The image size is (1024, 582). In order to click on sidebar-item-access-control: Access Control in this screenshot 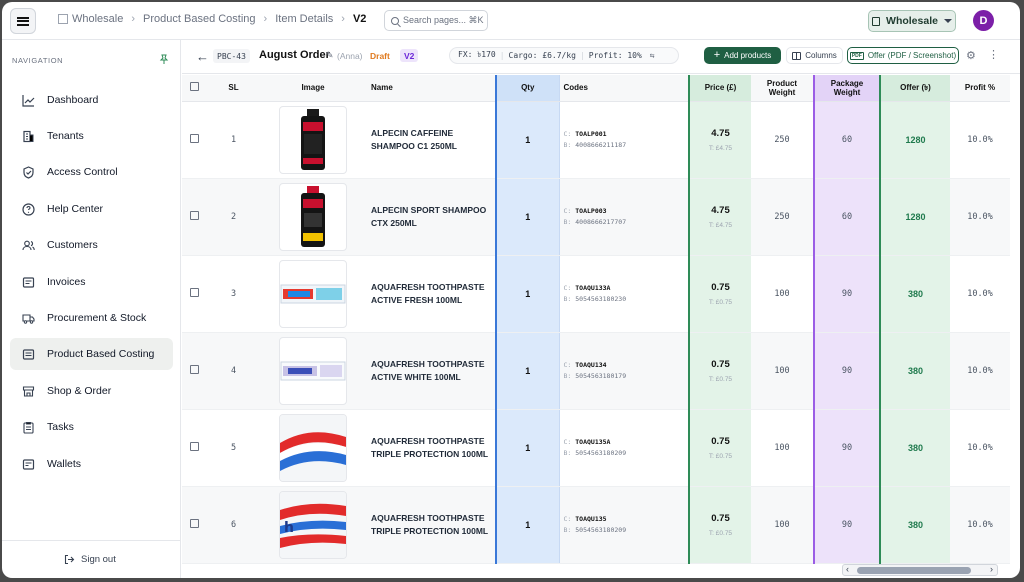, I will do `click(91, 172)`.